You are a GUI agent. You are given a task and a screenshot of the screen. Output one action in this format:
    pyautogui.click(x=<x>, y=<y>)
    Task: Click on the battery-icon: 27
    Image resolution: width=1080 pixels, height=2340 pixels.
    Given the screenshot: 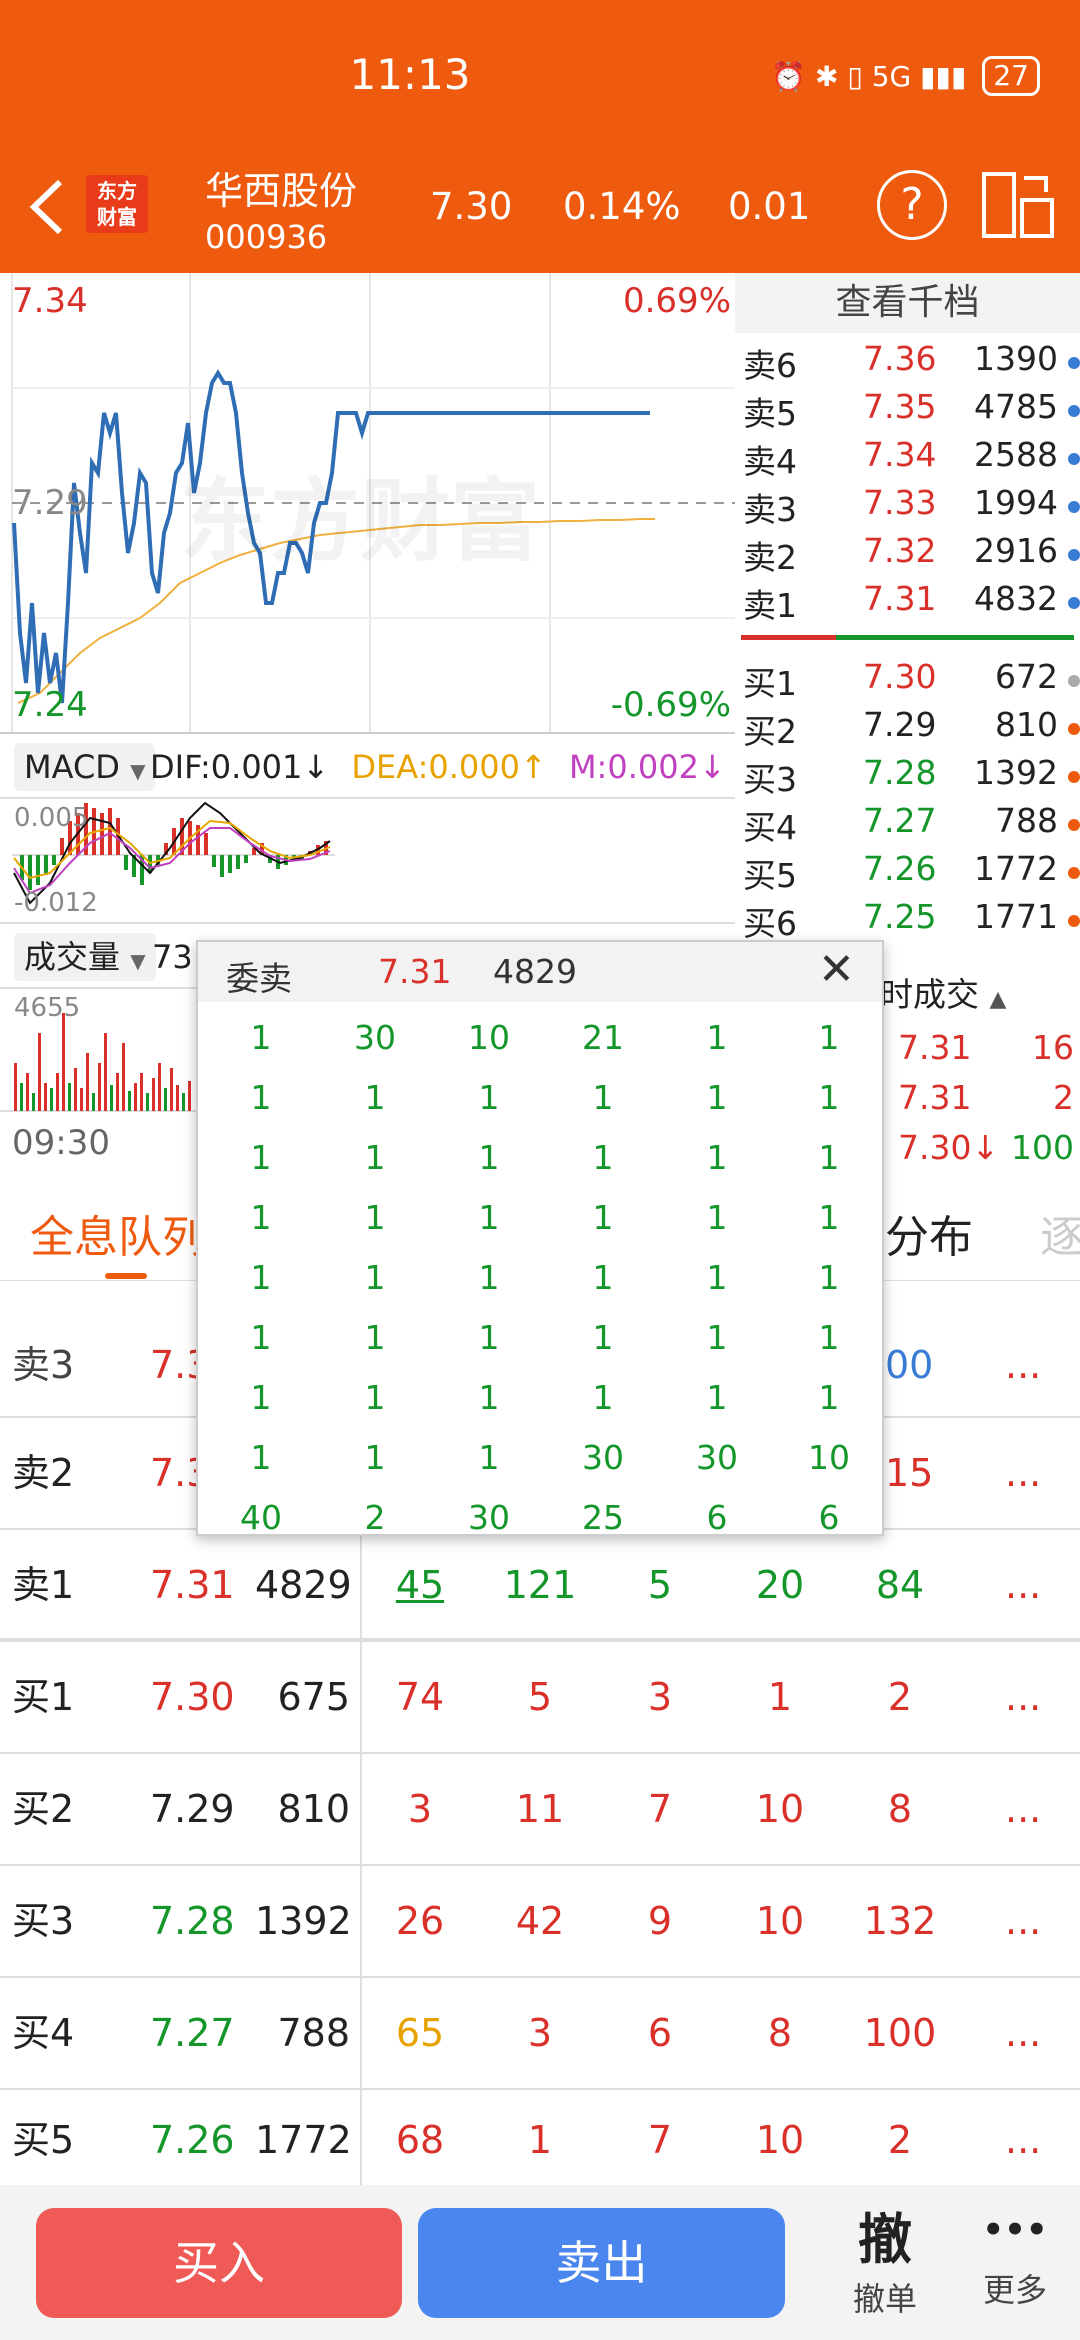 What is the action you would take?
    pyautogui.click(x=1011, y=76)
    